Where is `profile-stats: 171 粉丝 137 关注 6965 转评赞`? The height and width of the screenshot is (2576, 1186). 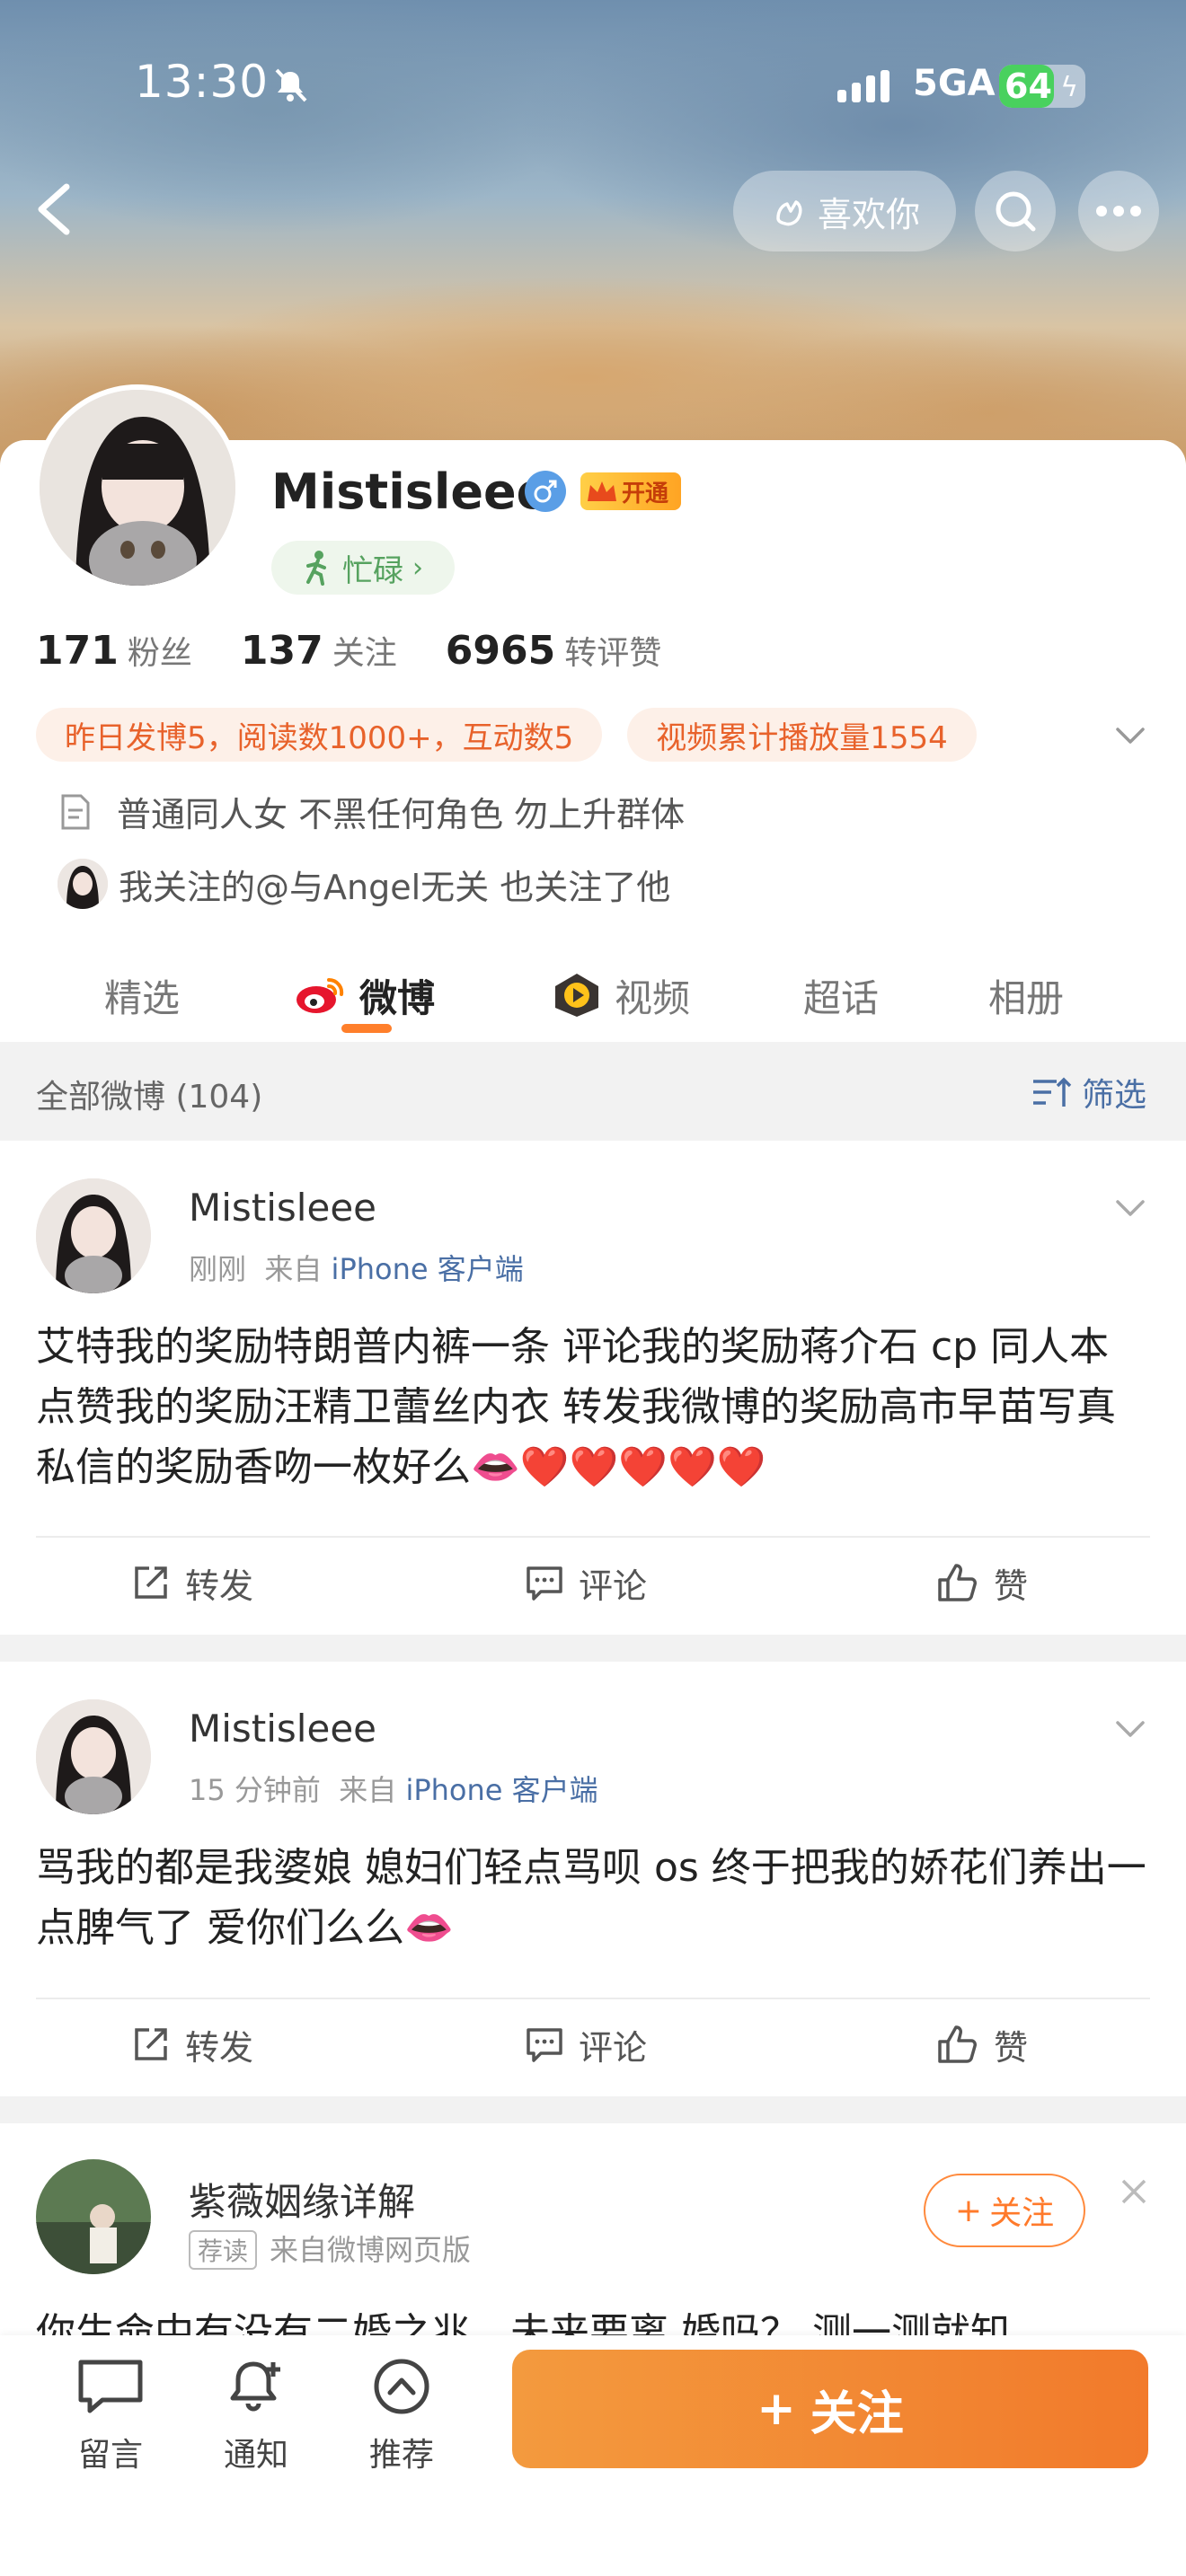
profile-stats: 171 粉丝 137 关注 6965 转评赞 is located at coordinates (348, 650).